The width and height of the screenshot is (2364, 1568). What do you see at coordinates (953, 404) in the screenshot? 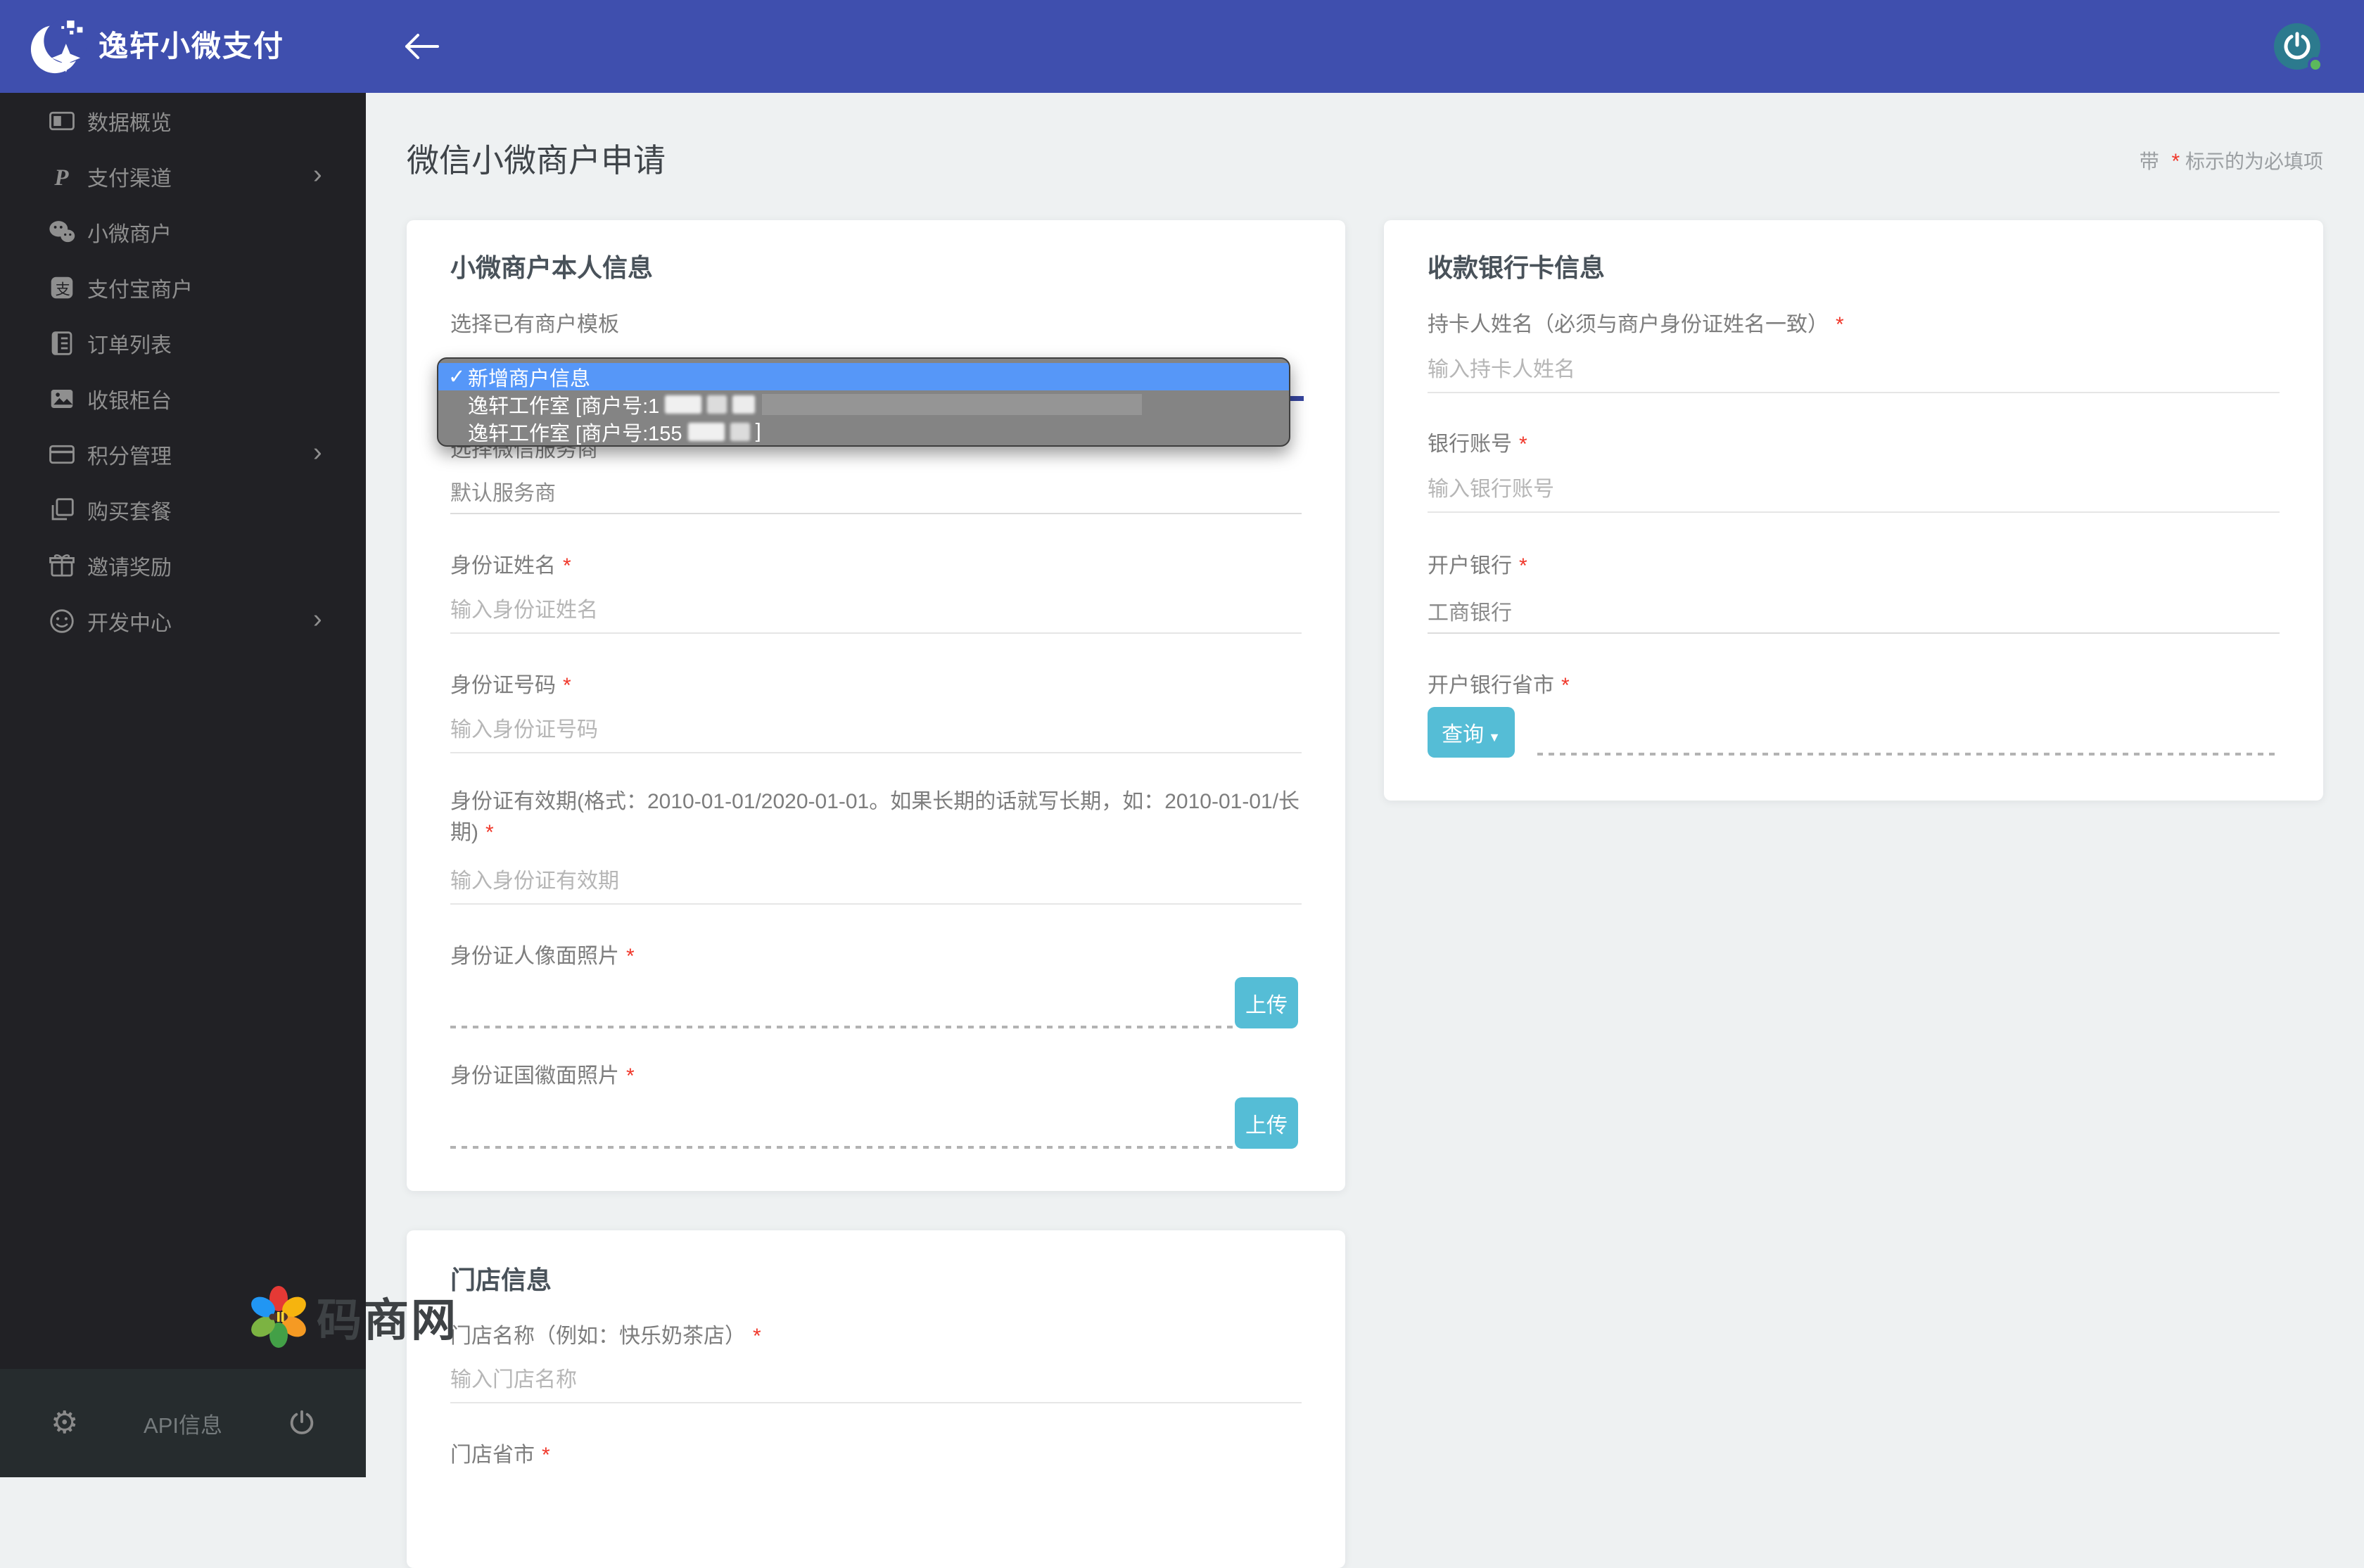
I see `redacted-band` at bounding box center [953, 404].